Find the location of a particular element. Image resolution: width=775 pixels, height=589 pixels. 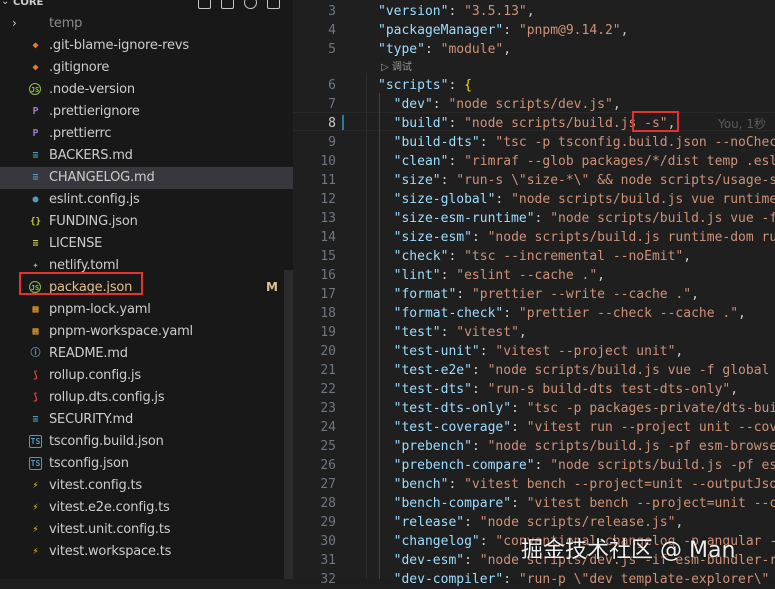

file-item: ≡ LICENSE is located at coordinates (146, 244).